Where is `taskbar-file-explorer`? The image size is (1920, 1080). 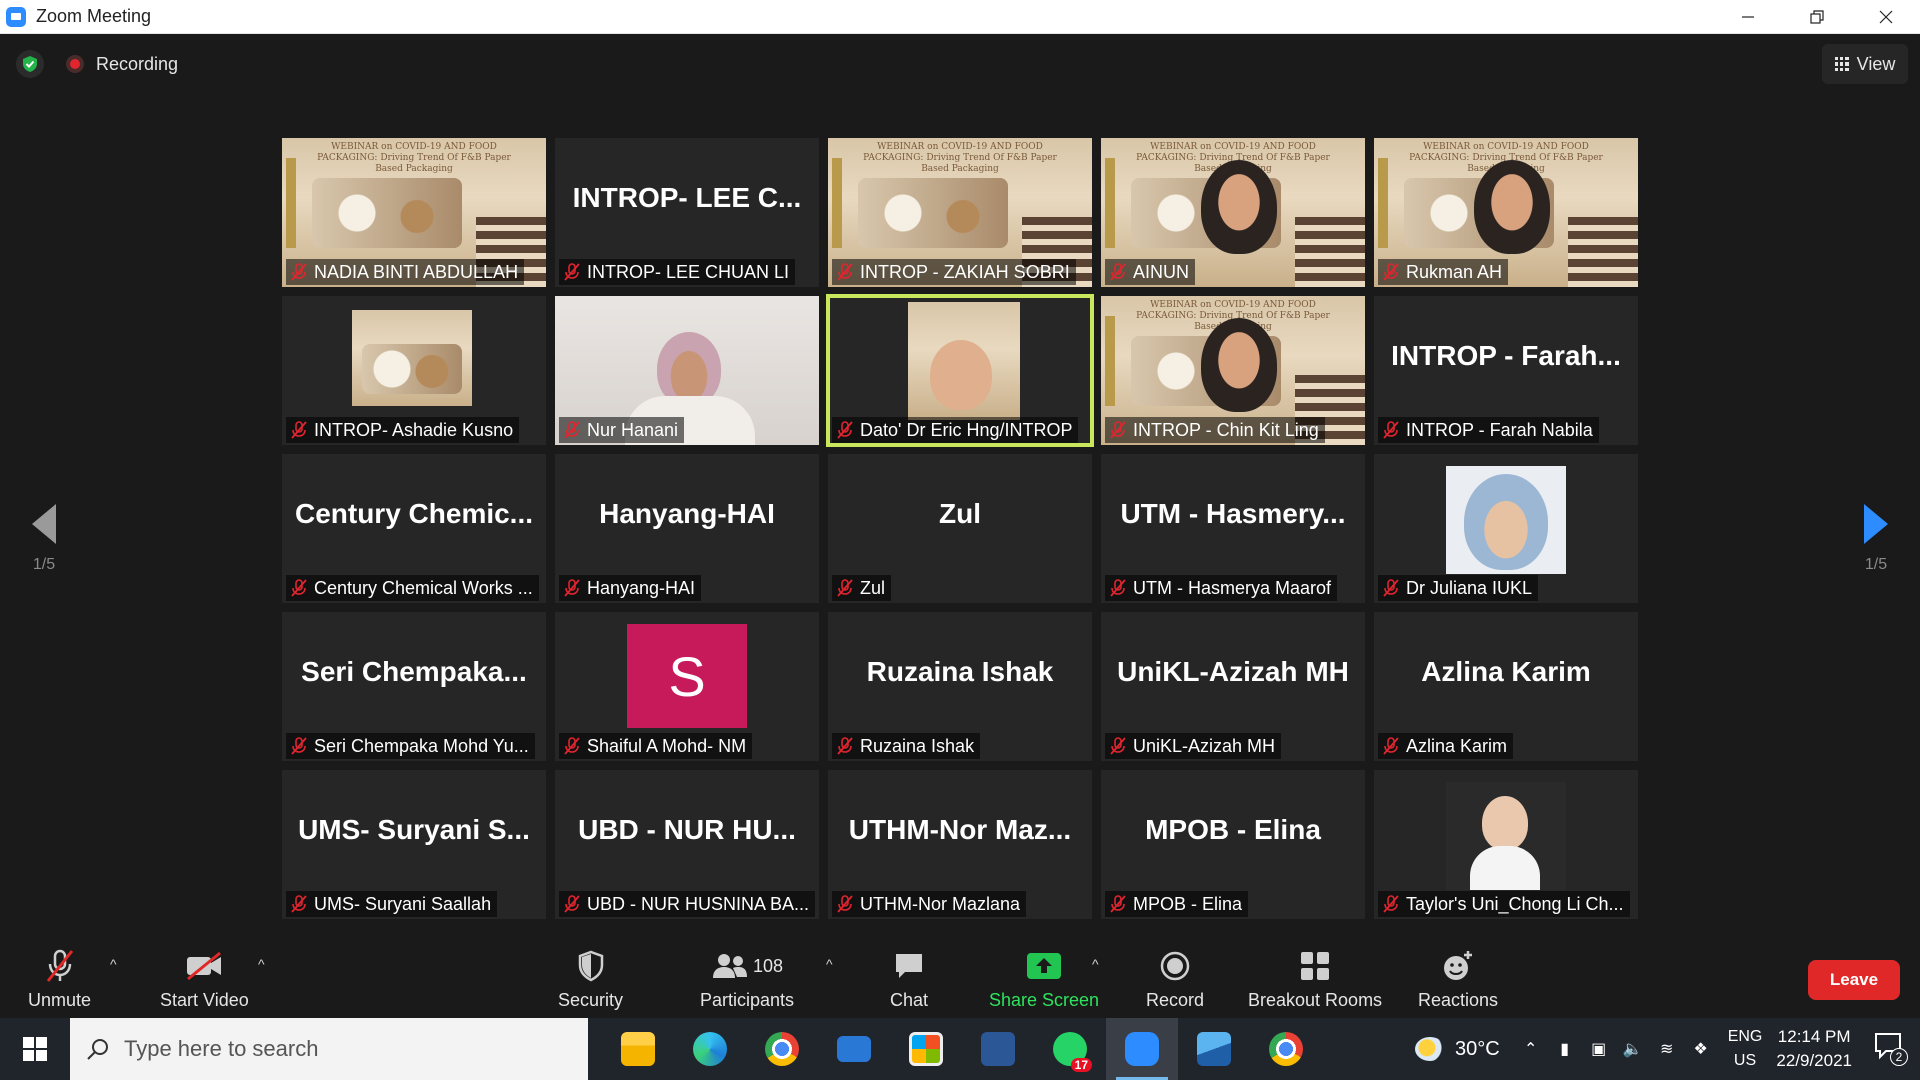
taskbar-file-explorer is located at coordinates (638, 1049).